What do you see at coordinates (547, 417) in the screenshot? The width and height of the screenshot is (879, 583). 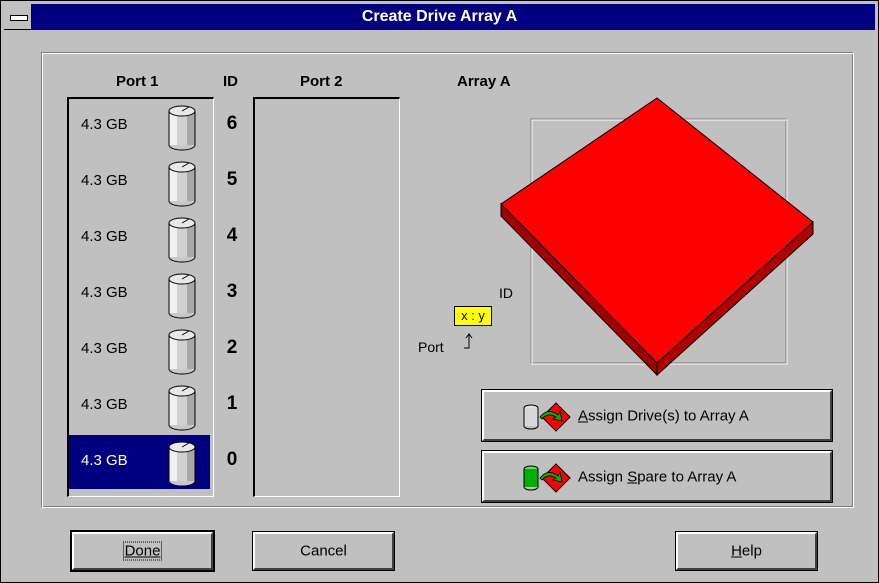 I see `assign-drive-icon` at bounding box center [547, 417].